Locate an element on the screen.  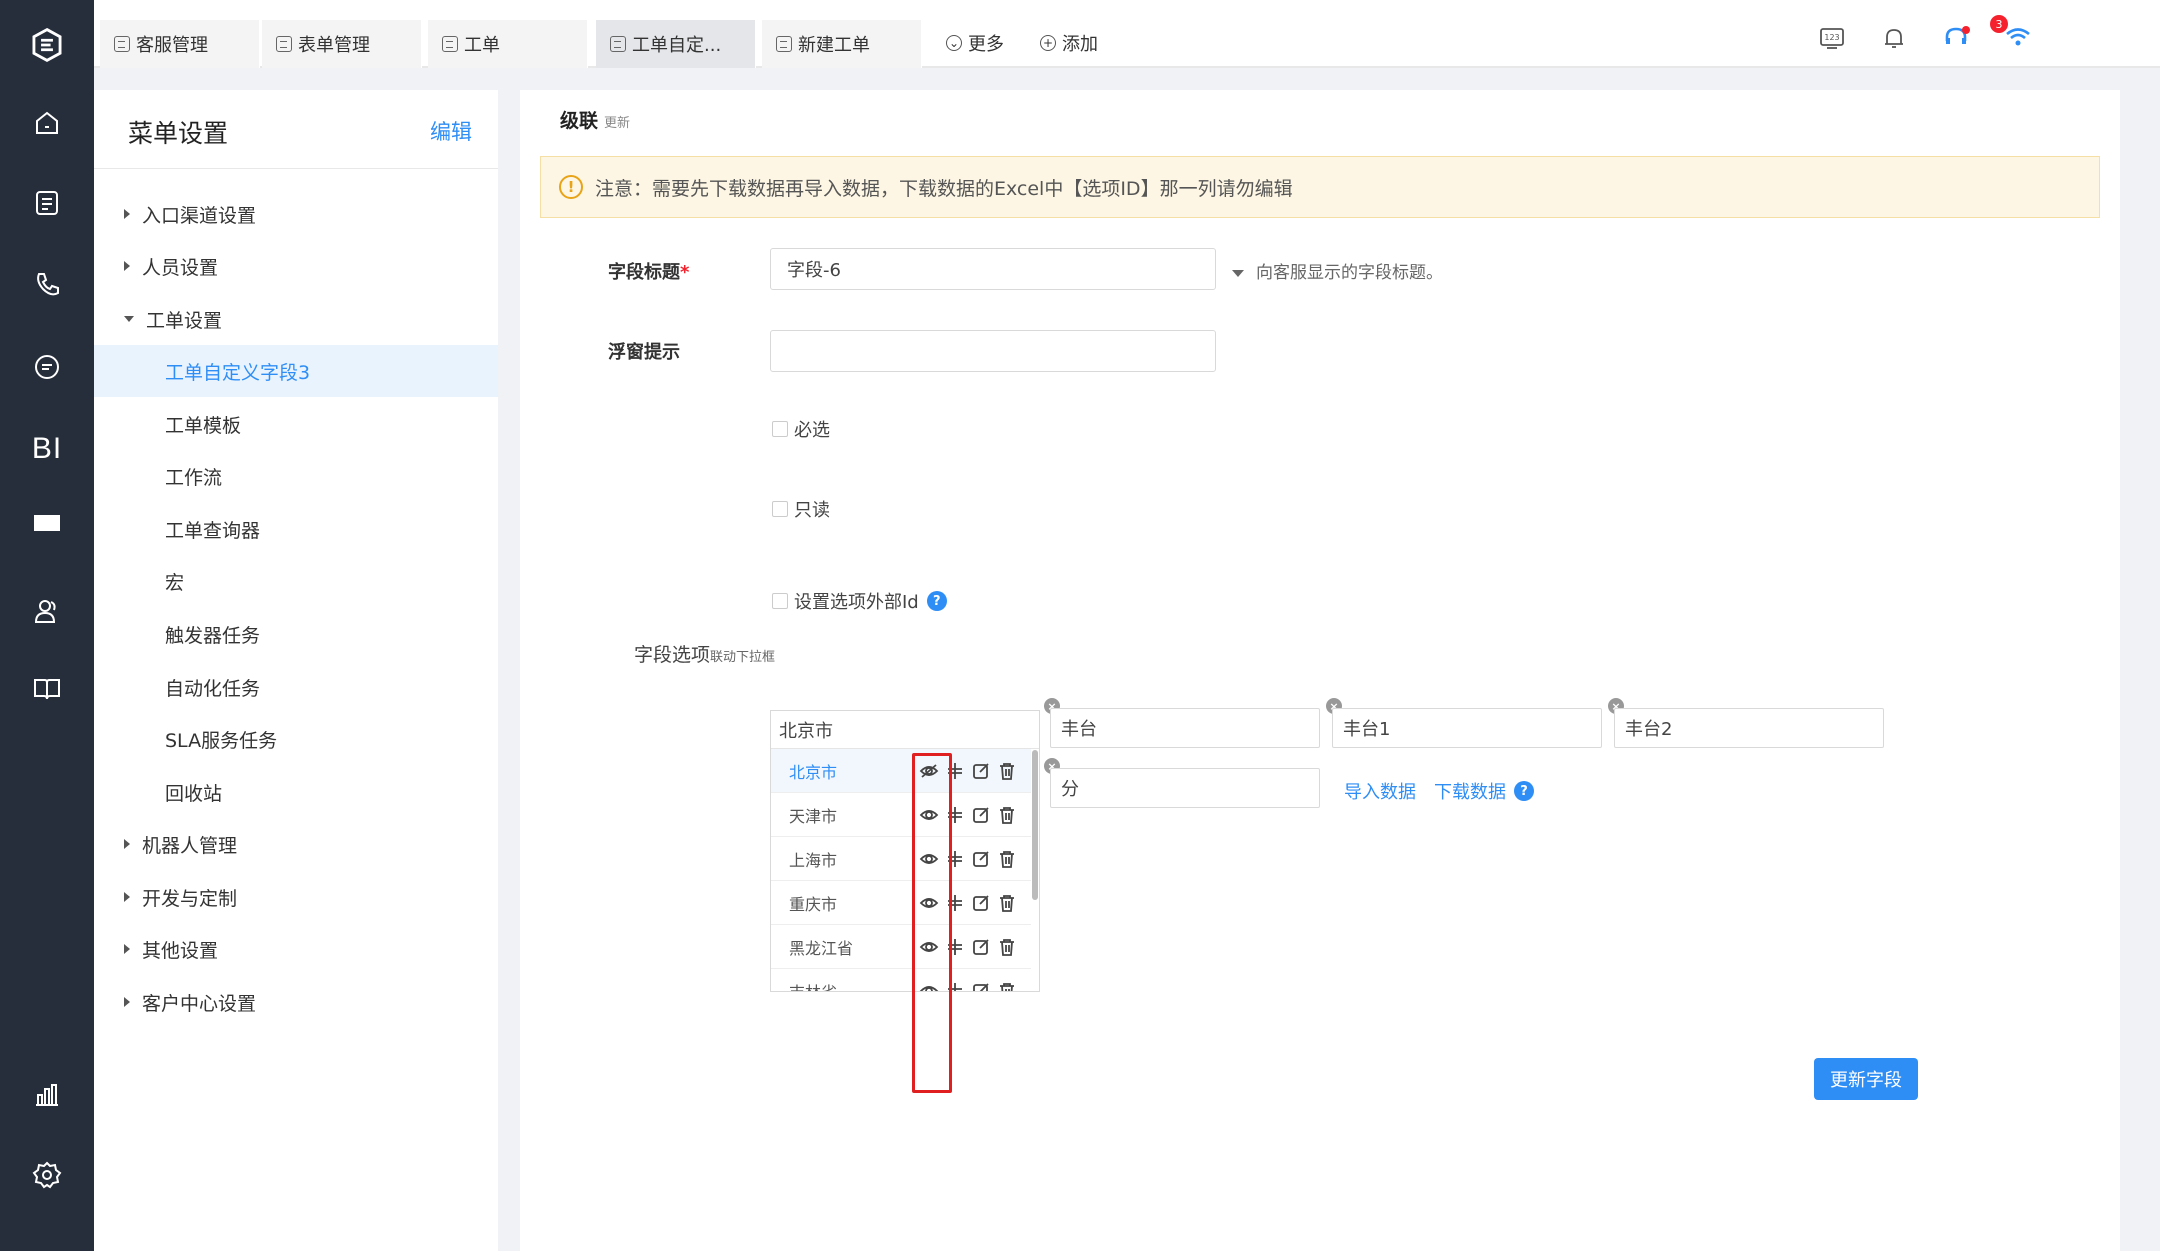
import-data-link: 导入数据 is located at coordinates (1380, 791).